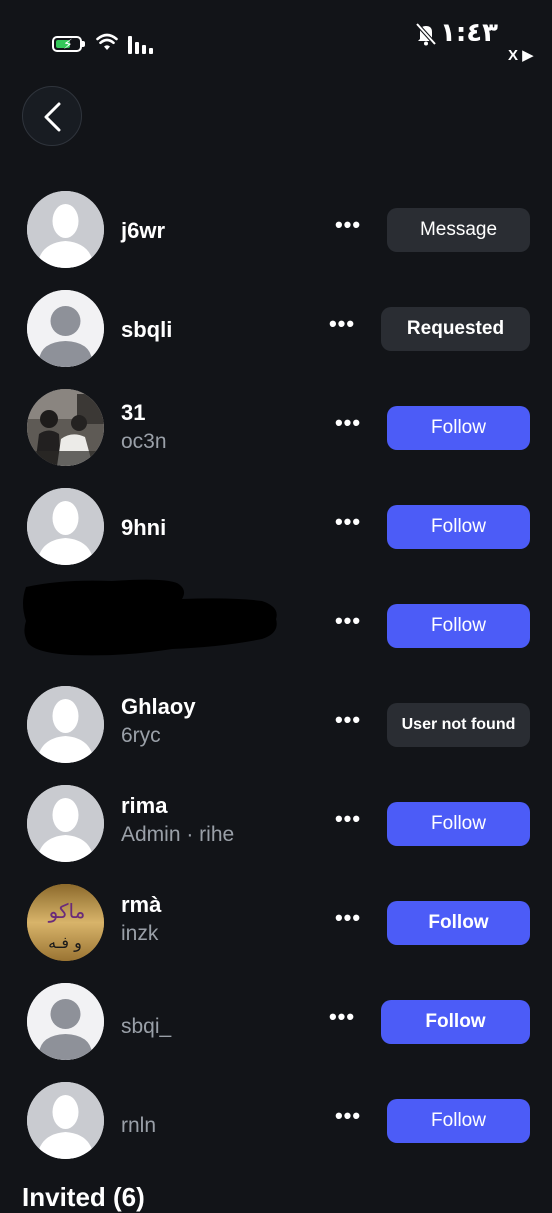 The height and width of the screenshot is (1213, 552). Describe the element at coordinates (276, 428) in the screenshot. I see `list-item: 31 oc3n ••• Follow` at that location.